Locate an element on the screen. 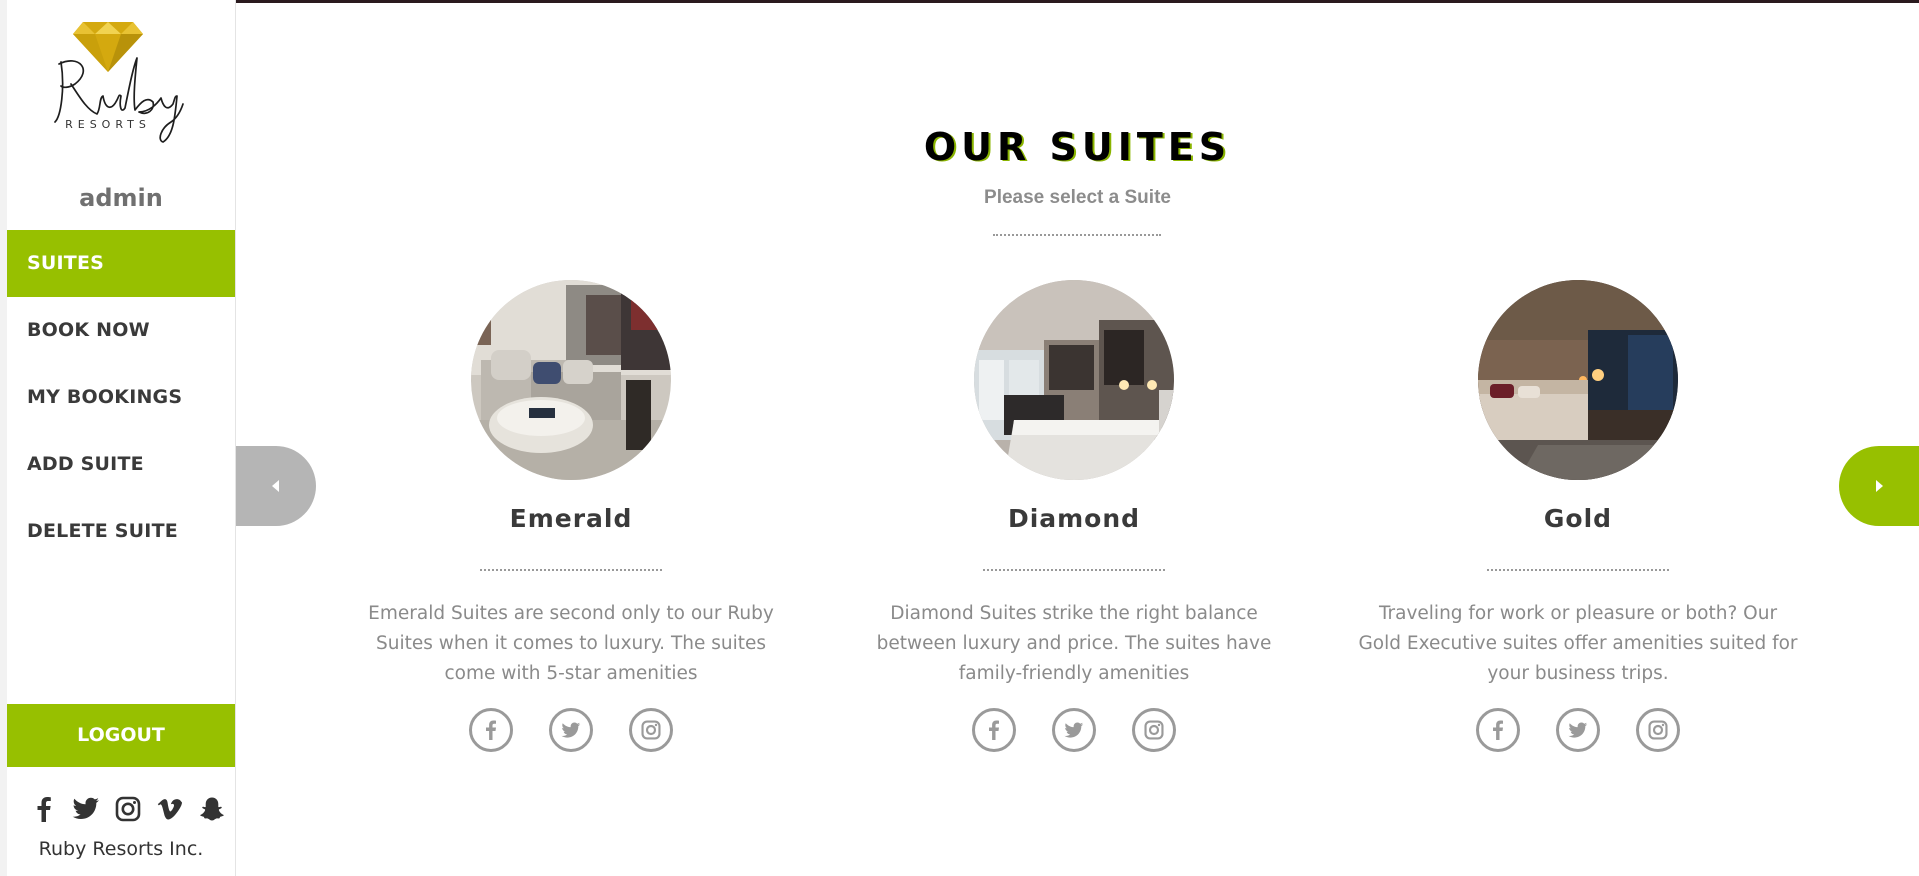 The height and width of the screenshot is (876, 1919). carousel-next-button is located at coordinates (1879, 486).